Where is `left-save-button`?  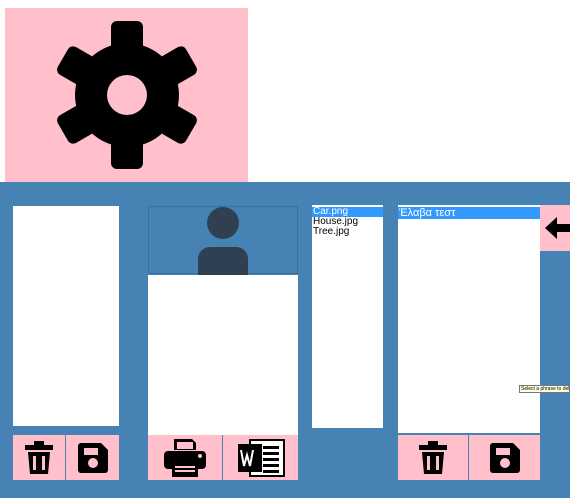 left-save-button is located at coordinates (92, 457).